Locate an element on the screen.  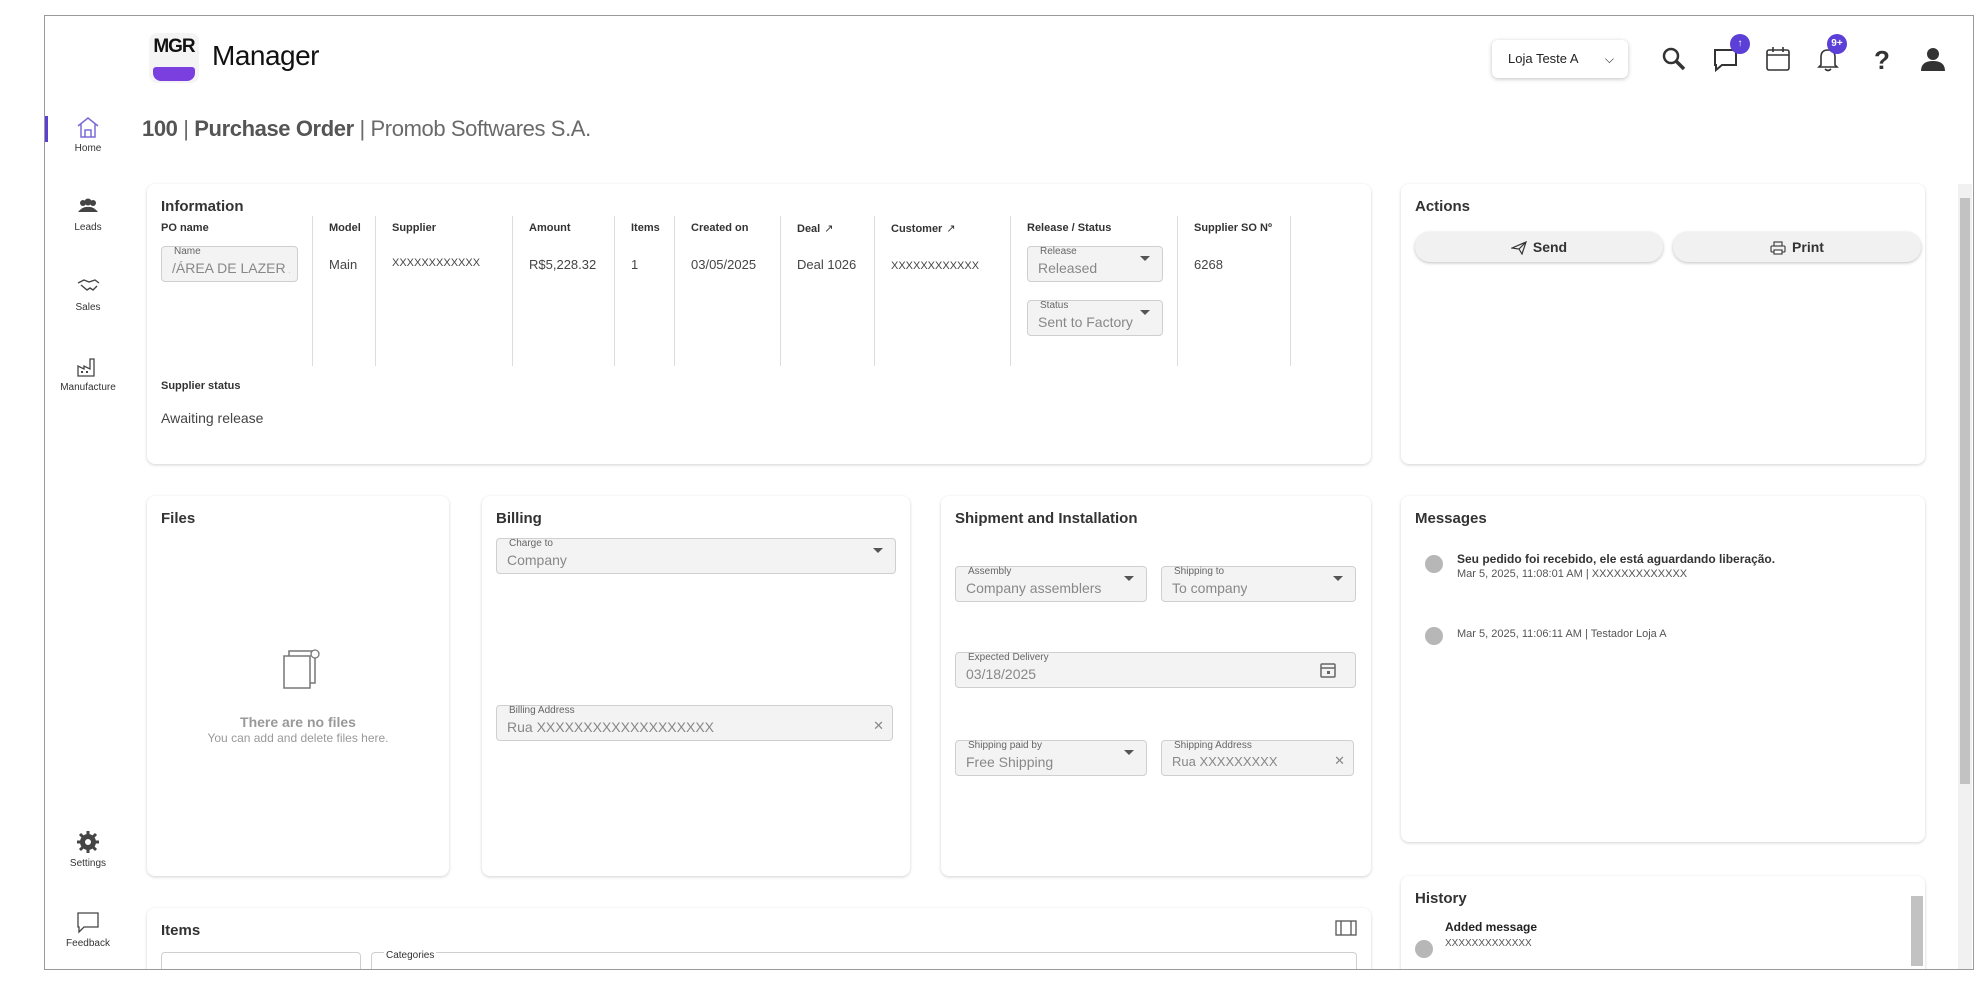
col-release-status: Release / Status is located at coordinates (1069, 228).